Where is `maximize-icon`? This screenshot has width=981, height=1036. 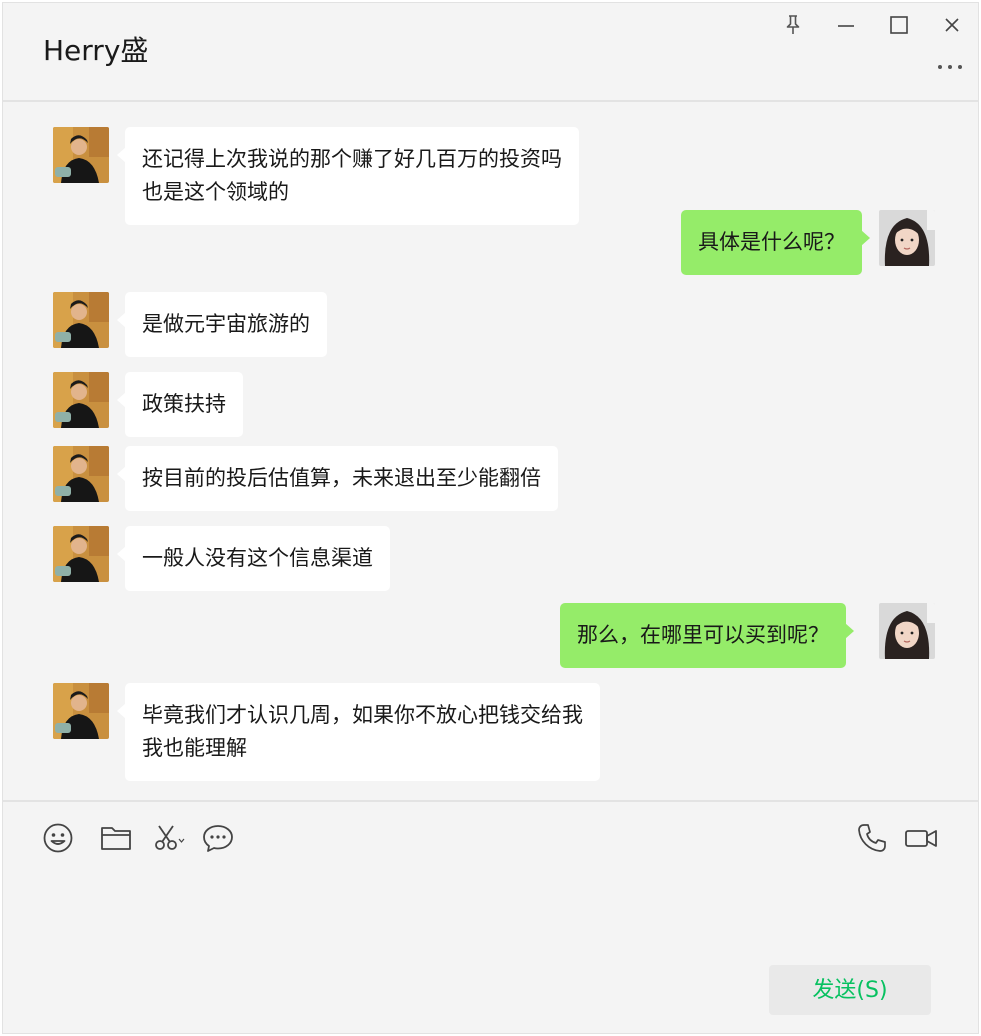 maximize-icon is located at coordinates (899, 25).